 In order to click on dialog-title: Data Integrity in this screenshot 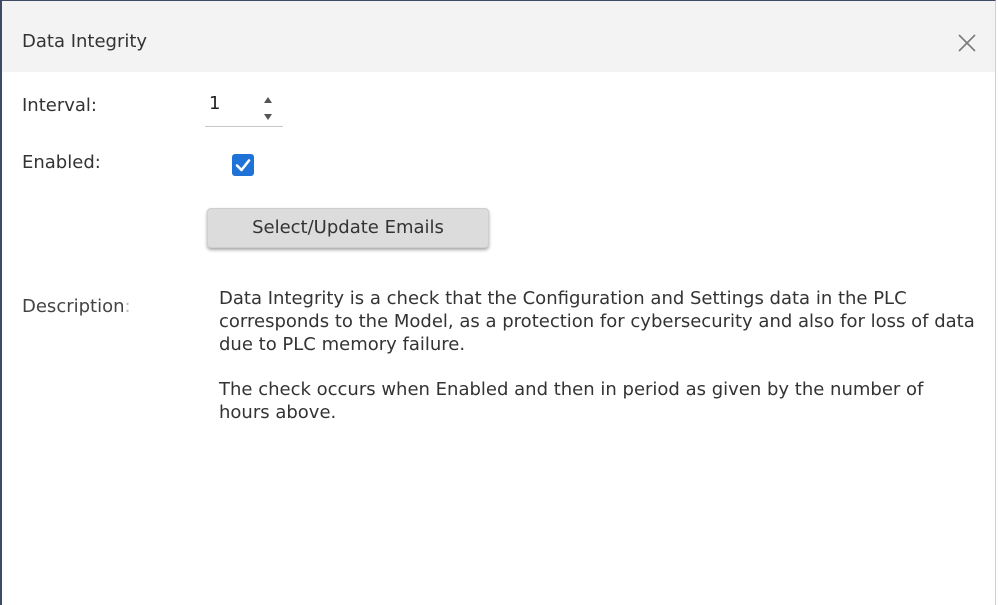, I will do `click(85, 41)`.